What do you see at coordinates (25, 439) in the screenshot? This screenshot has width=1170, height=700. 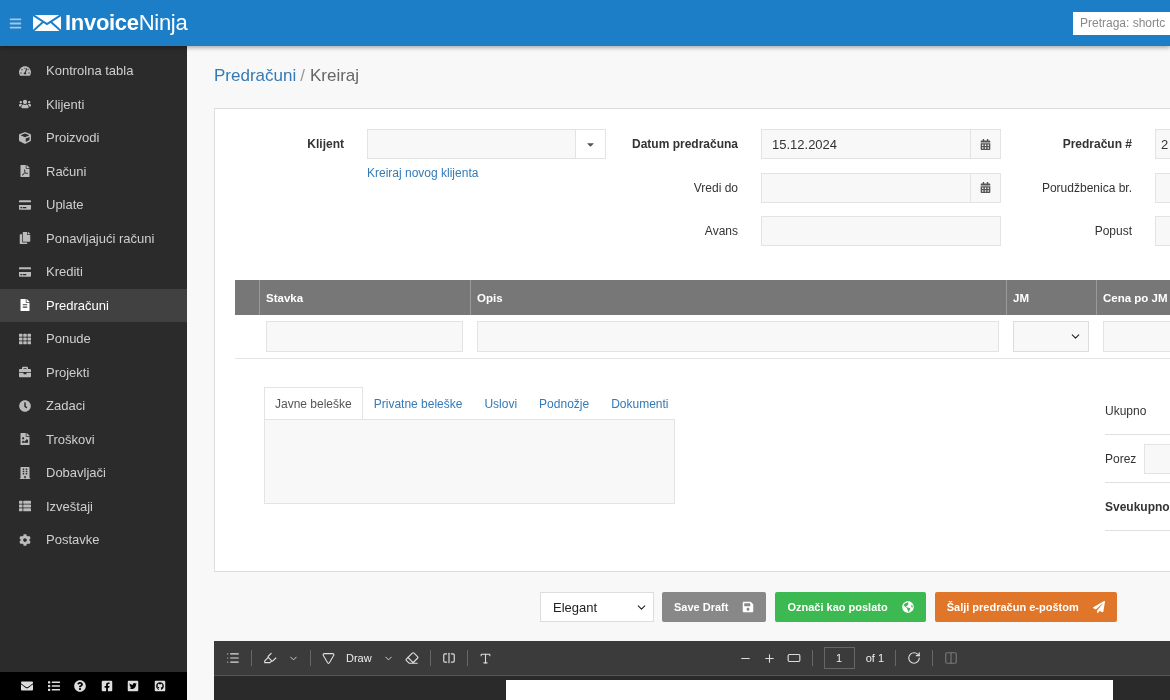 I see `image-file-icon` at bounding box center [25, 439].